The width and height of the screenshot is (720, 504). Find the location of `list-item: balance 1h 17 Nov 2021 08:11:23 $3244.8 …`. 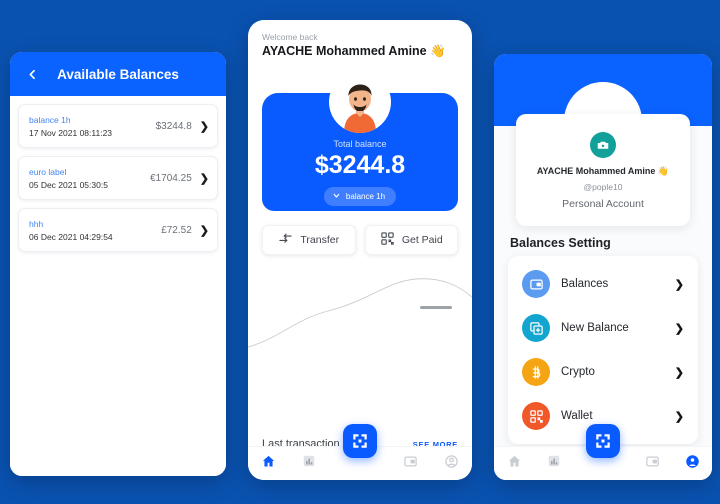

list-item: balance 1h 17 Nov 2021 08:11:23 $3244.8 … is located at coordinates (118, 126).